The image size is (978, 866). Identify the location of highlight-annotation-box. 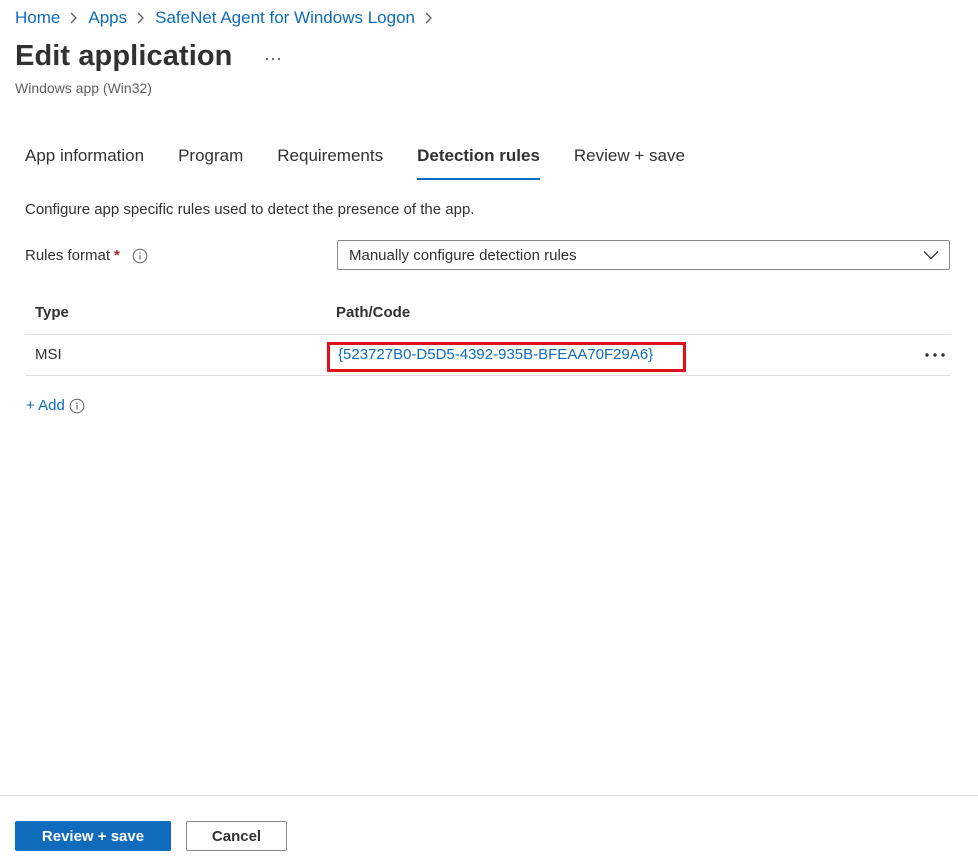
(506, 357).